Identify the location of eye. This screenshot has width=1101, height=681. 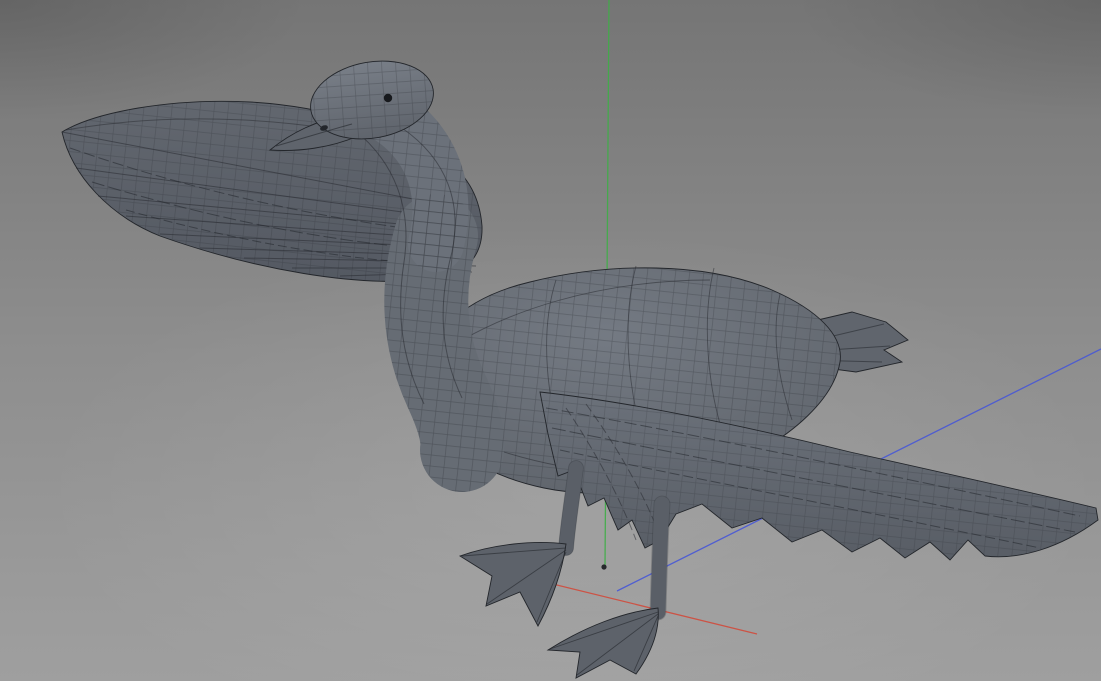
(388, 98).